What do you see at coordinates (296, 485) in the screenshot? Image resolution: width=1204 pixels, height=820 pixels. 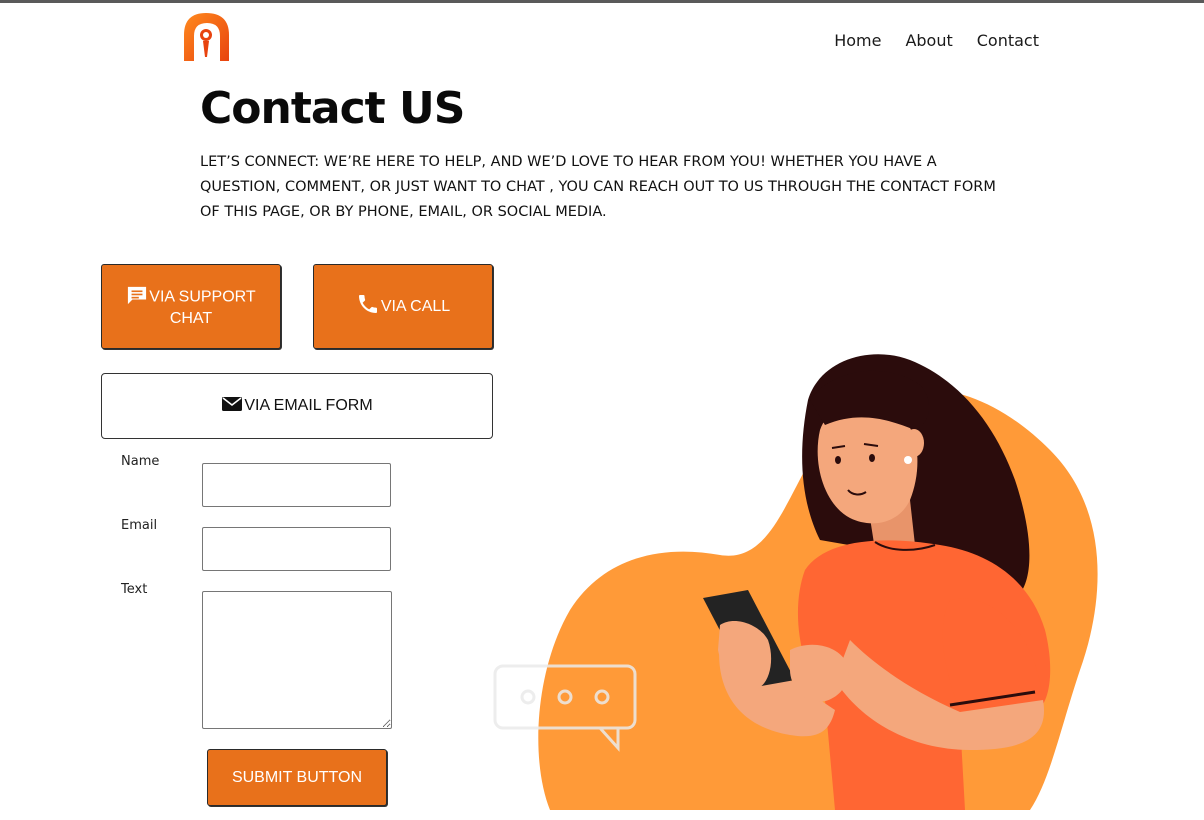 I see `name-input` at bounding box center [296, 485].